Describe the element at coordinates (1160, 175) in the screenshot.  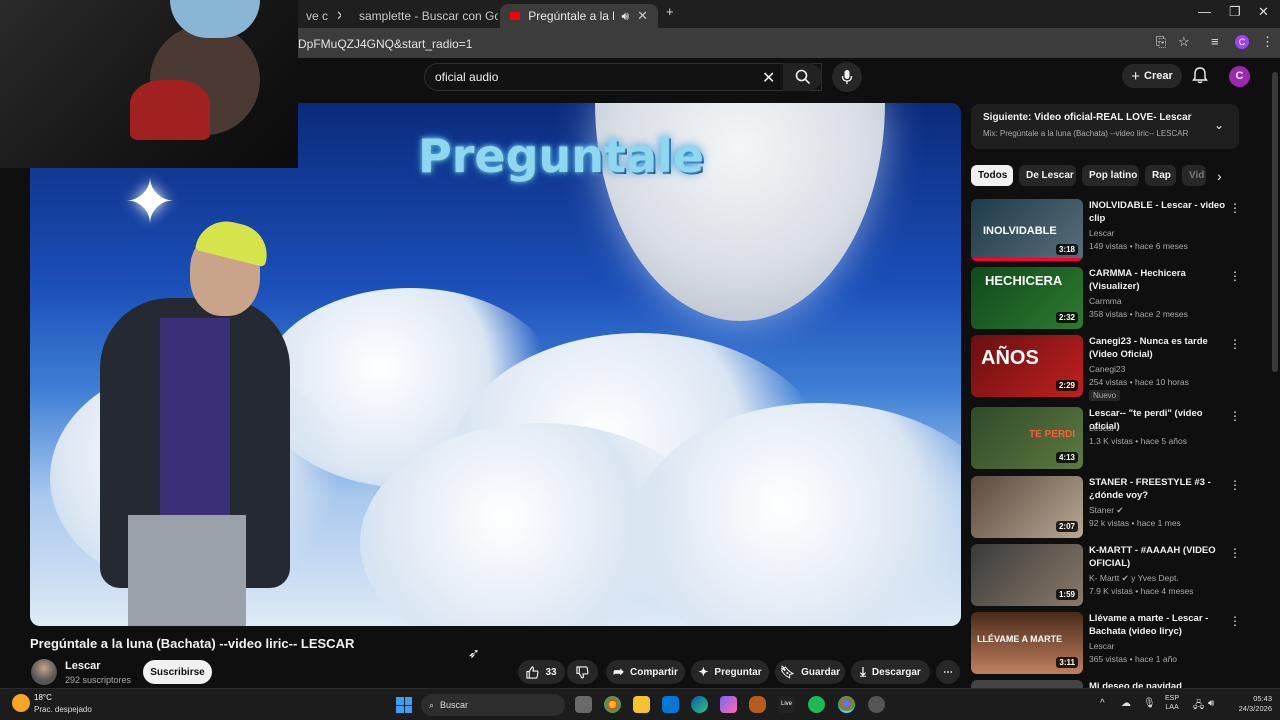
I see `chip-rap: Rap` at that location.